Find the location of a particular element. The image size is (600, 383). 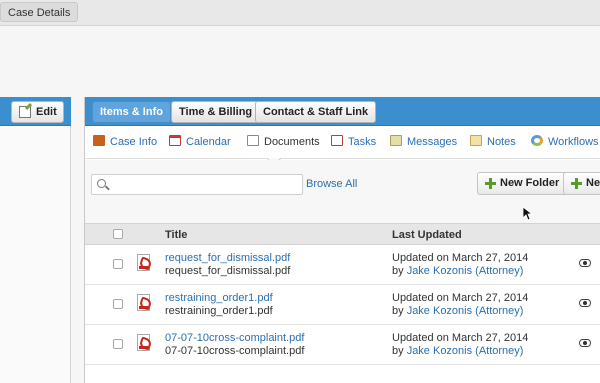

browse-all-link: Browse All is located at coordinates (331, 184).